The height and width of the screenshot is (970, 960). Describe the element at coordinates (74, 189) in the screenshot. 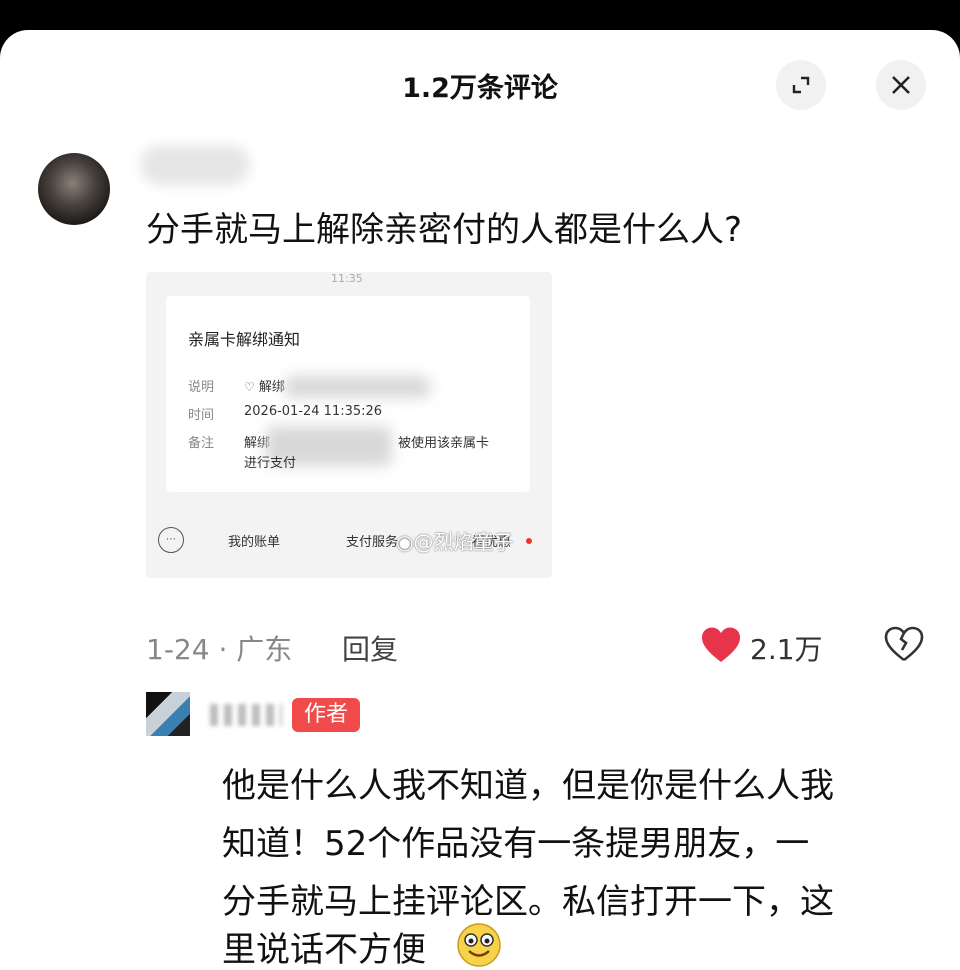

I see `commenter-avatar` at that location.